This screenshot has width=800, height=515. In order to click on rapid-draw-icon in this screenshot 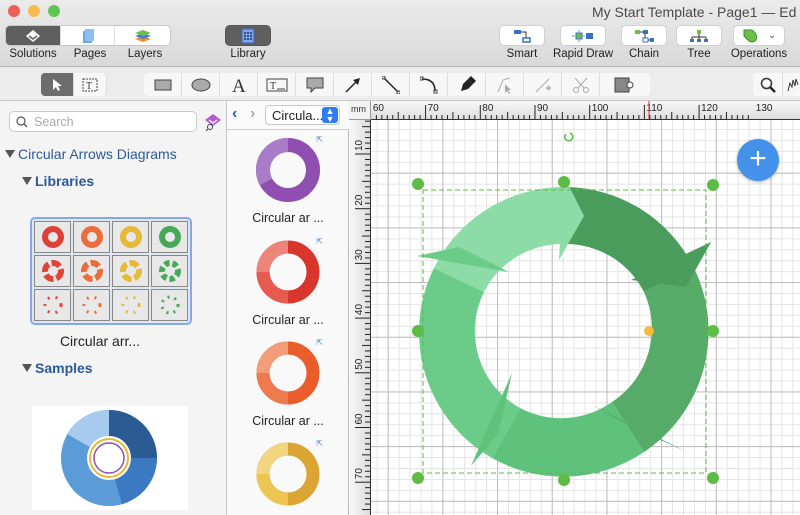, I will do `click(582, 35)`.